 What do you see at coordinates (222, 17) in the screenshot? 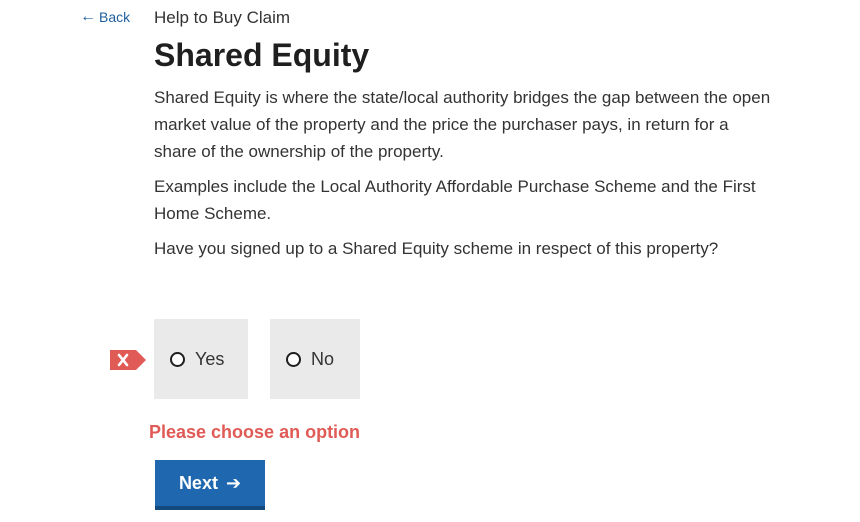
I see `section-label: Help to Buy Claim` at bounding box center [222, 17].